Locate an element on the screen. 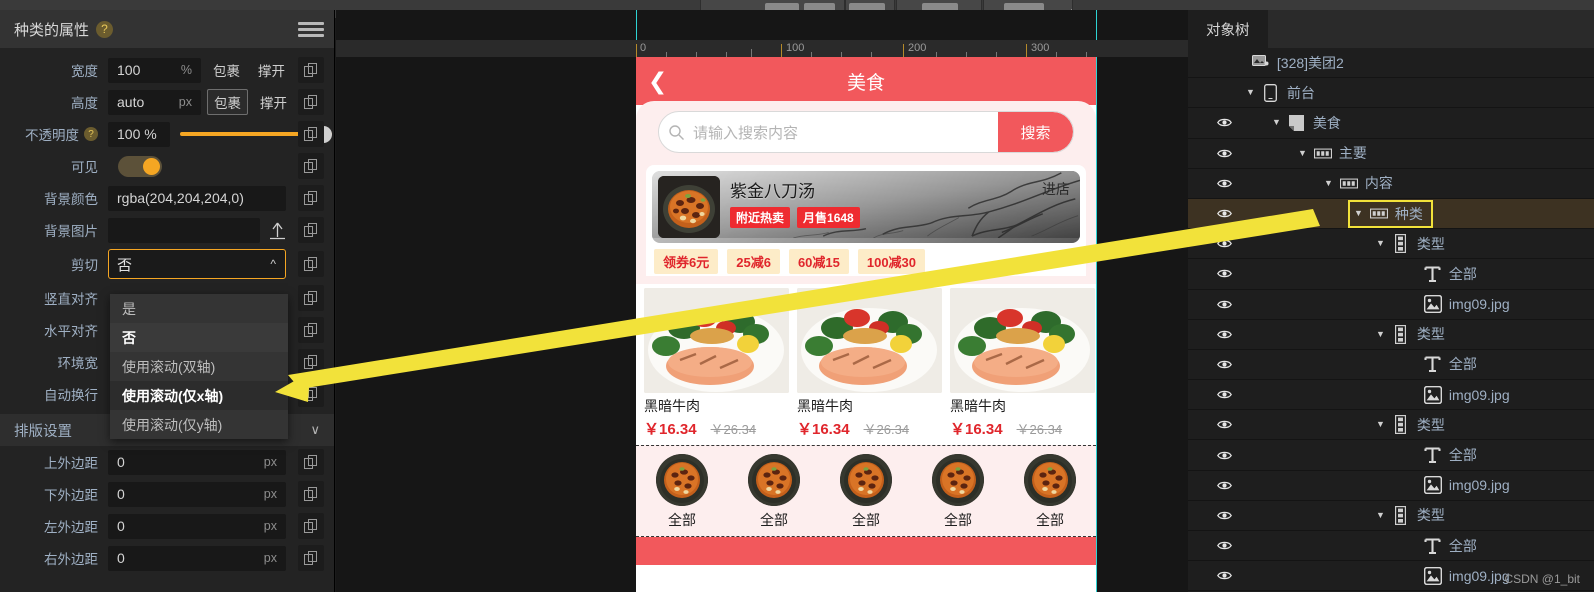 This screenshot has width=1594, height=592. margin-top-input: 0 px is located at coordinates (197, 462).